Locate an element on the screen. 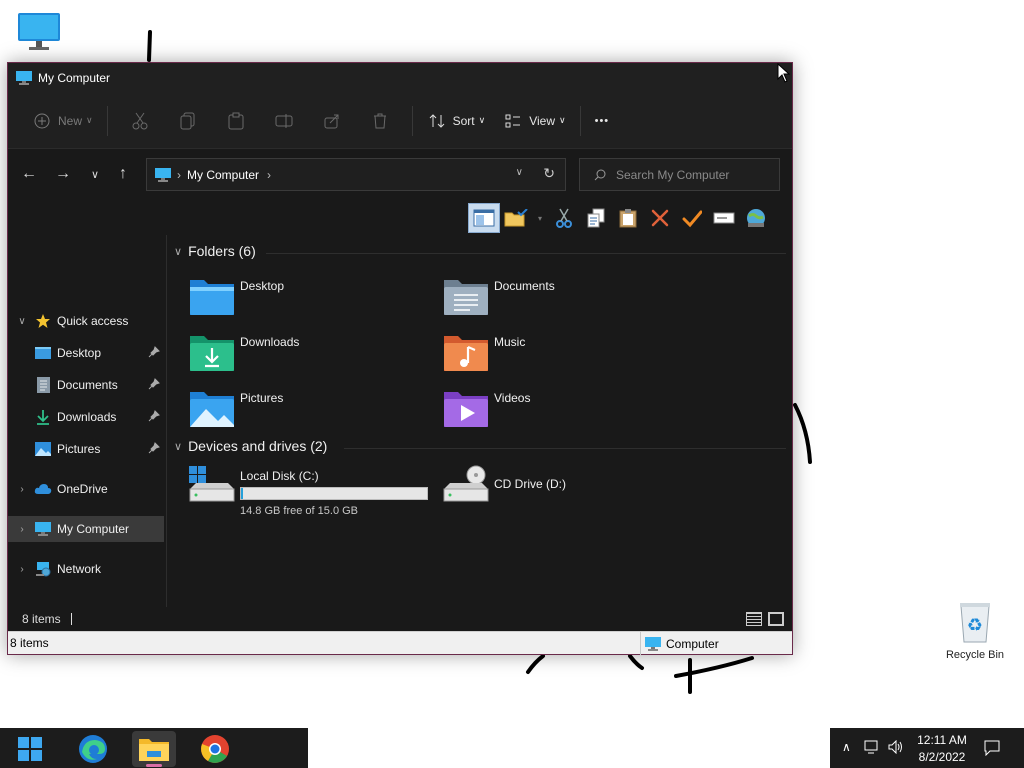  group-divider is located at coordinates (565, 448).